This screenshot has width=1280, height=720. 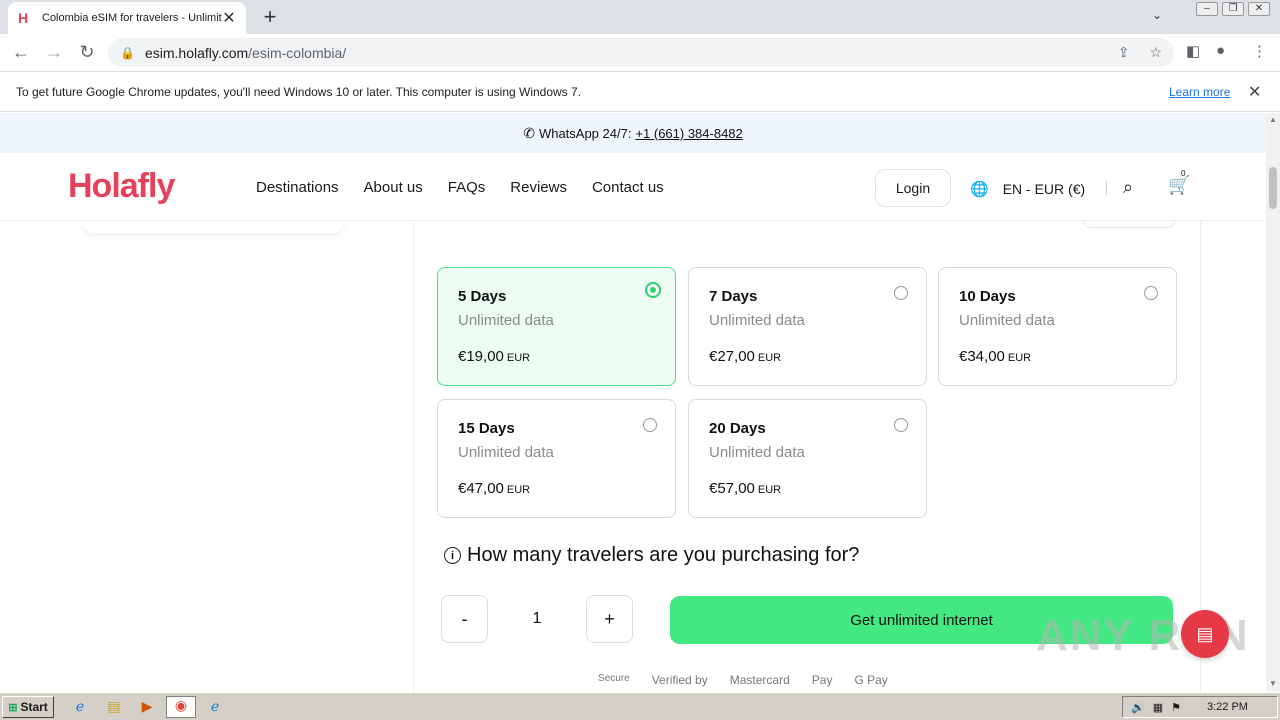 I want to click on holafly-logo: Holafly, so click(x=121, y=186).